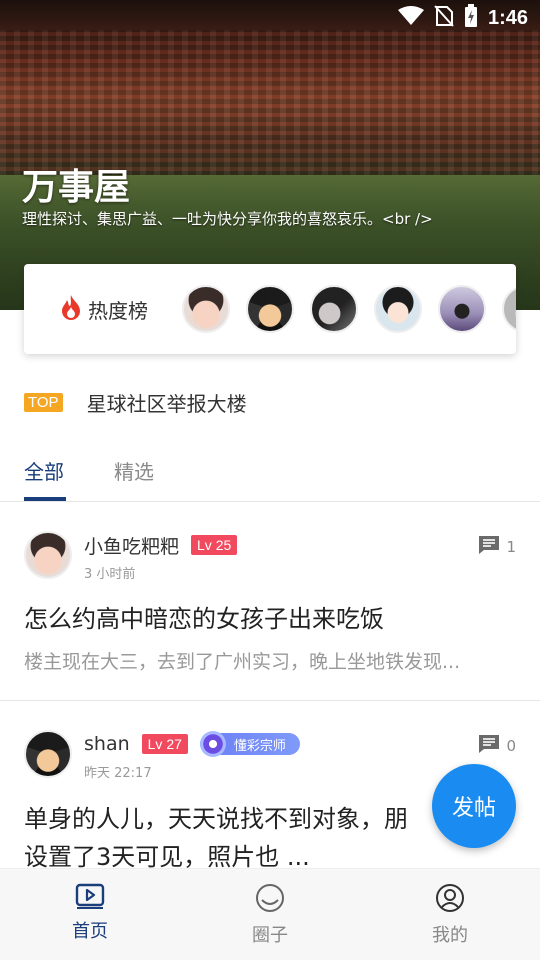  I want to click on nav-circle-label: 圈子, so click(270, 935).